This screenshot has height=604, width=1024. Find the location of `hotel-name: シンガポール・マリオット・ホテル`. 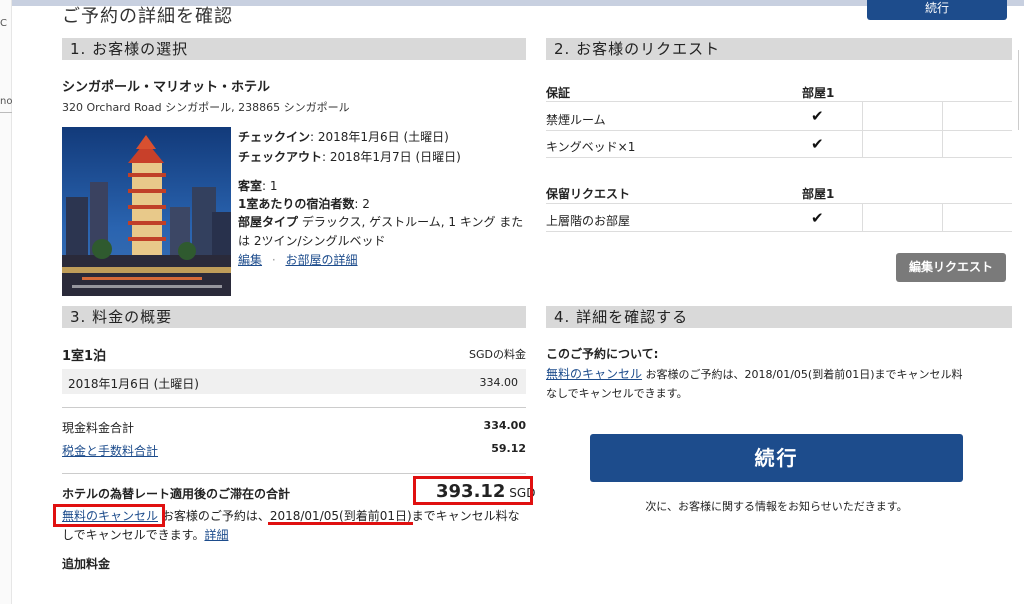

hotel-name: シンガポール・マリオット・ホテル is located at coordinates (166, 87).